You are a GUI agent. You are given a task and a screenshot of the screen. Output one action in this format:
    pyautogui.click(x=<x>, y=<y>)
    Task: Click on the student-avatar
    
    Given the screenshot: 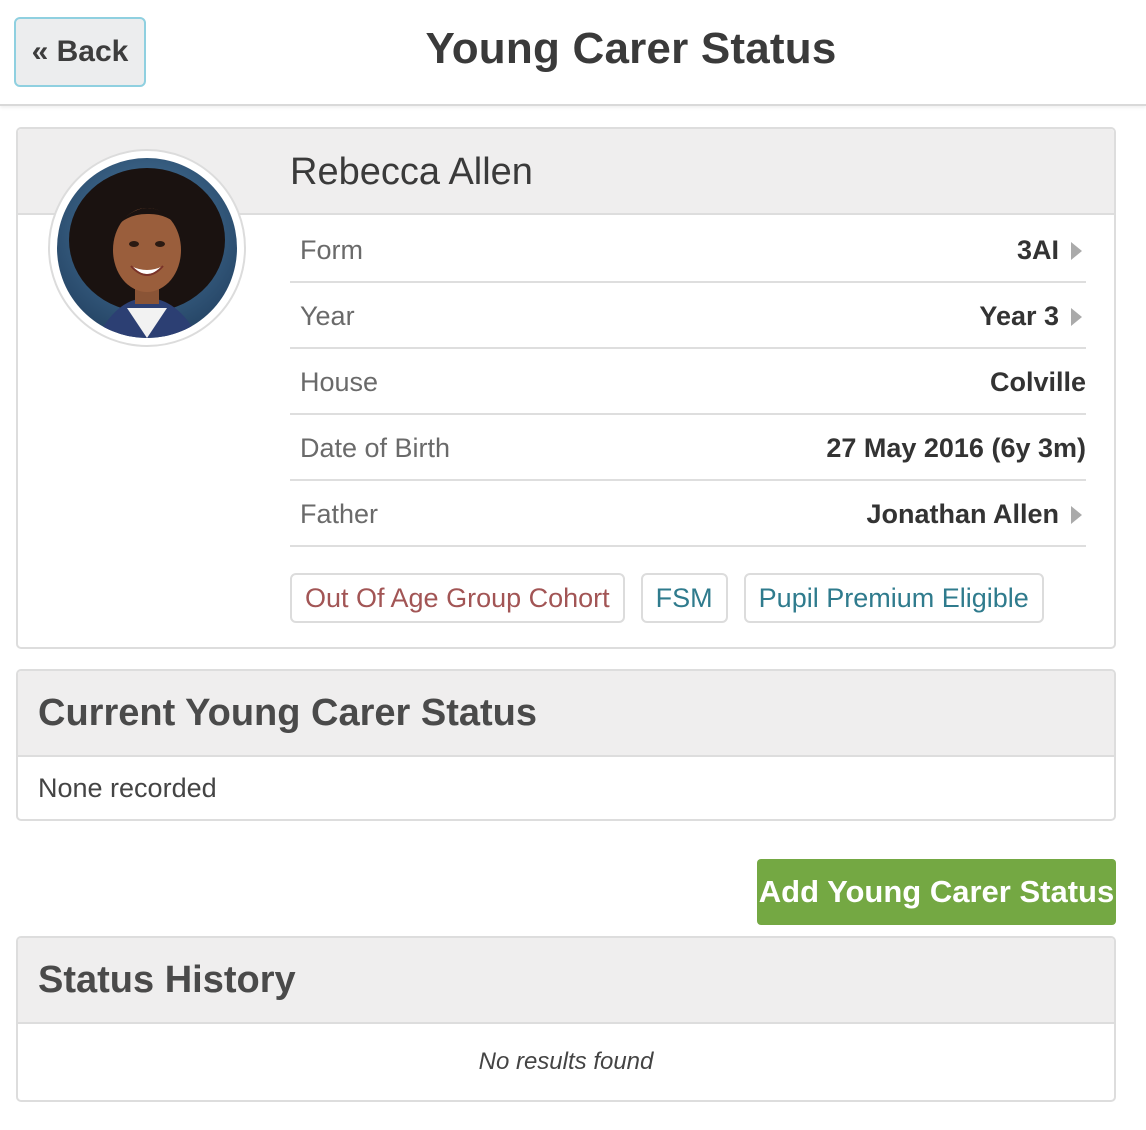 What is the action you would take?
    pyautogui.click(x=147, y=248)
    